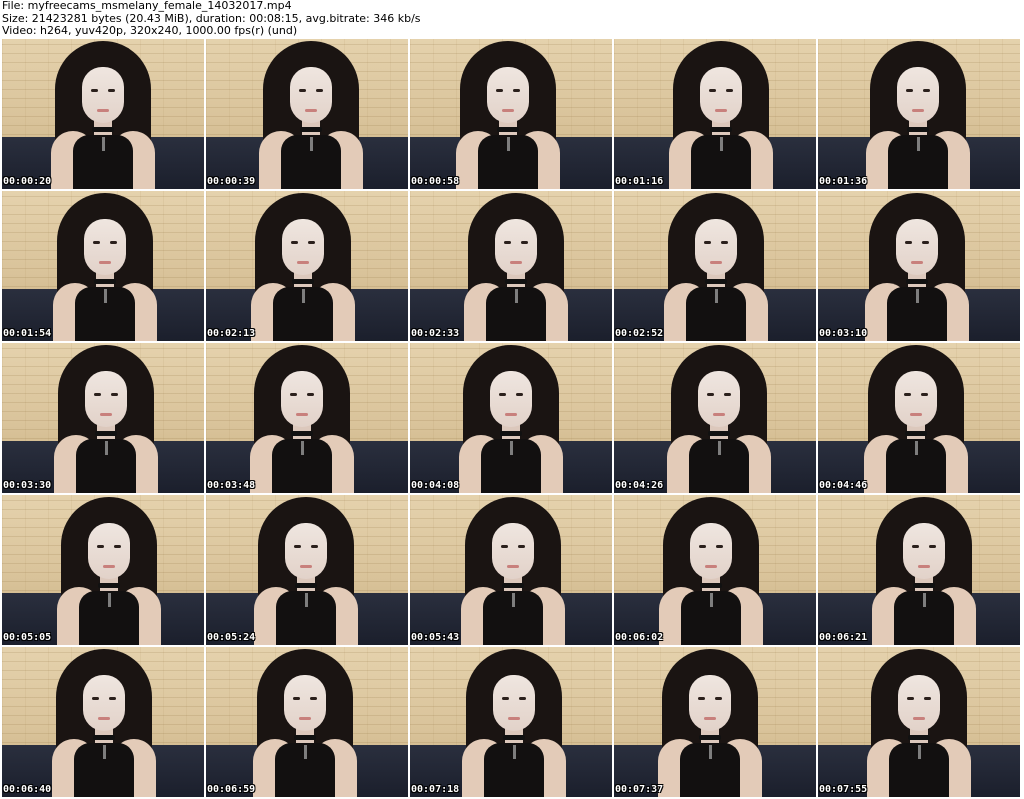 Image resolution: width=1024 pixels, height=799 pixels. I want to click on video-thumbnail: 00:01:36, so click(919, 114).